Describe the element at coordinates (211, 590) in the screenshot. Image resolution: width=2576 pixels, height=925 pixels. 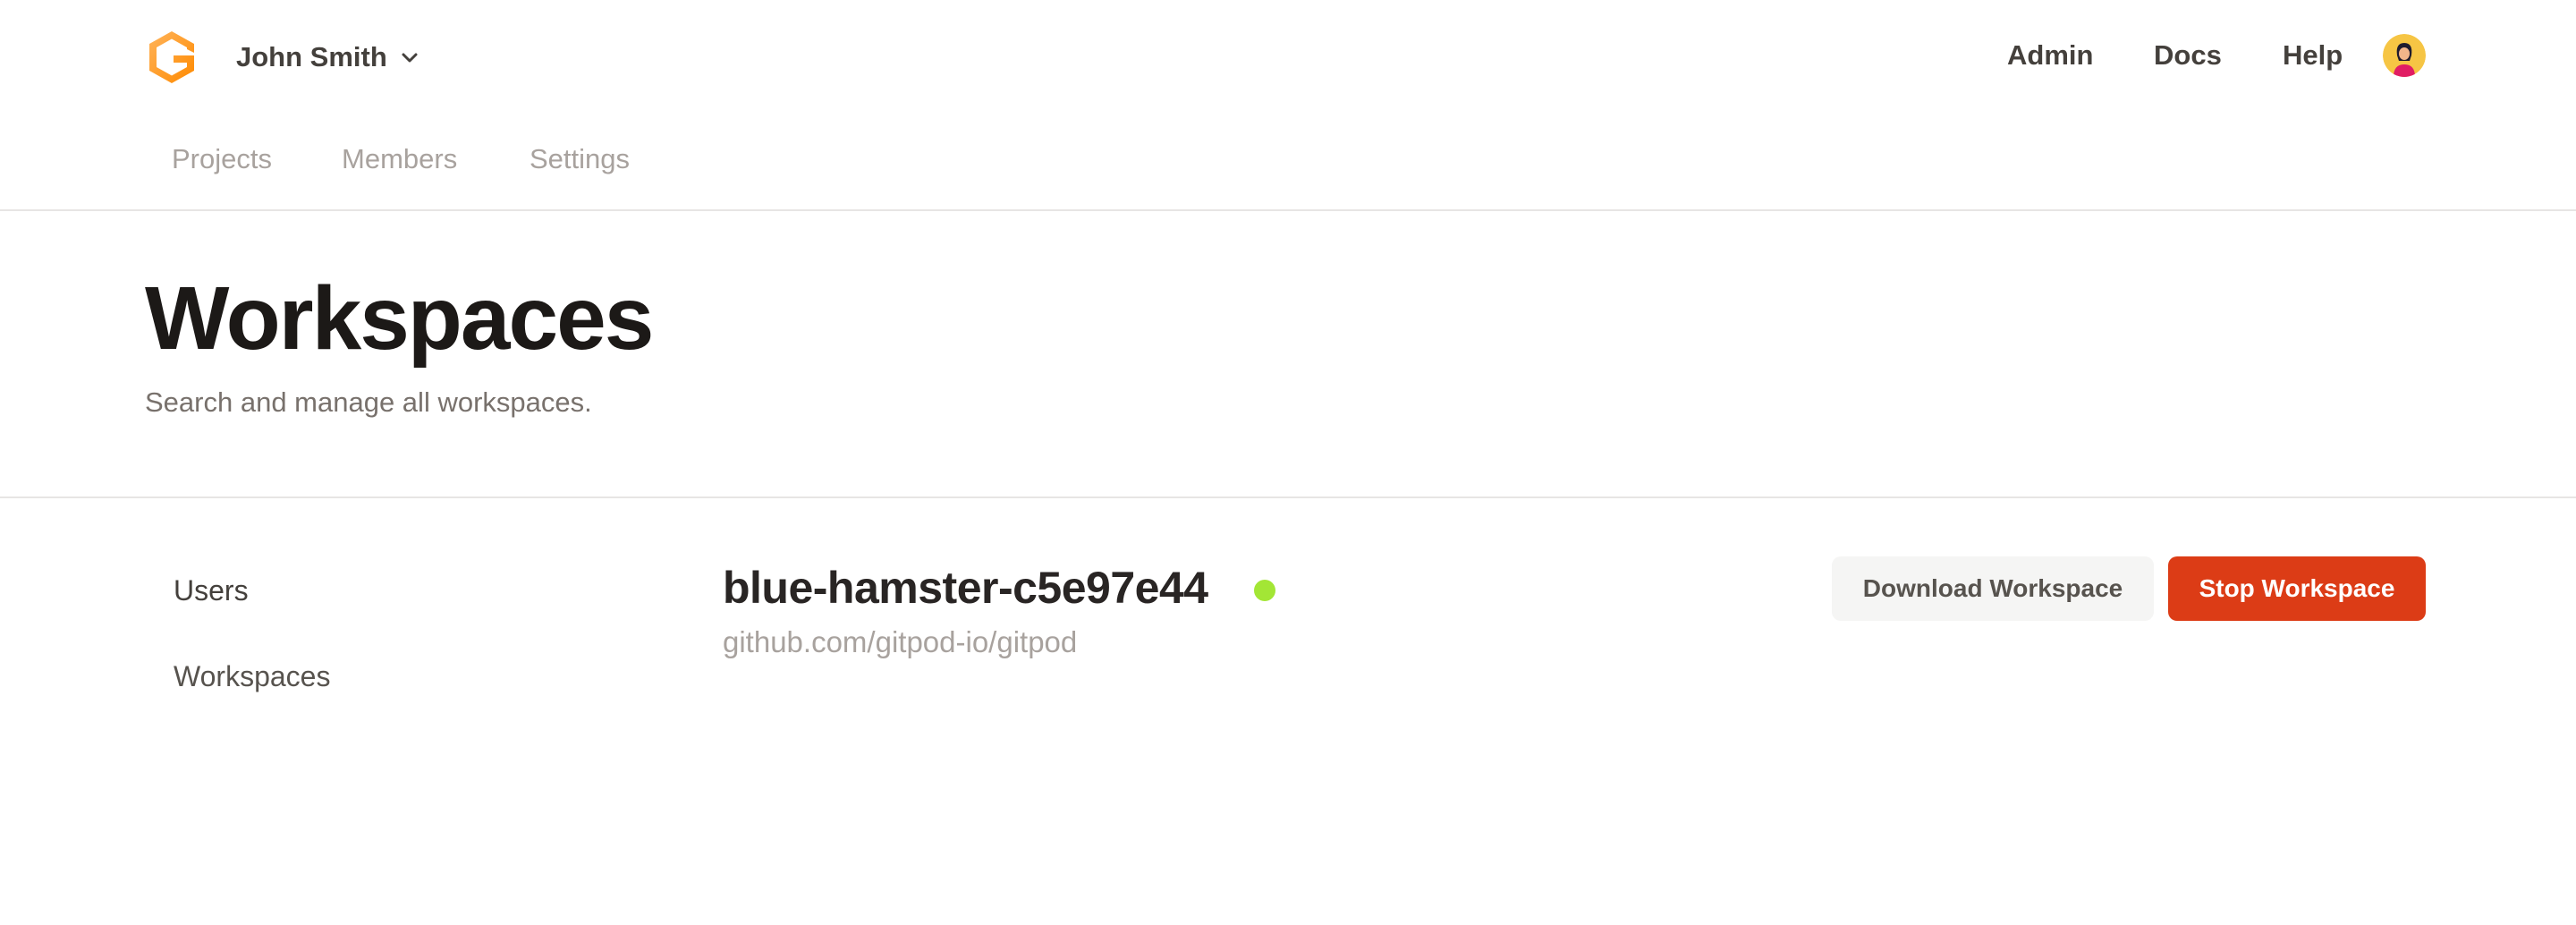
I see `sidebar-item-users: Users` at that location.